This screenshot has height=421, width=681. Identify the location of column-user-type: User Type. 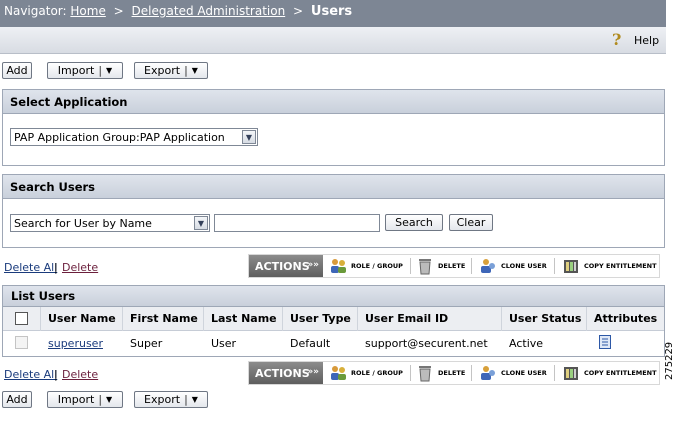
(320, 319).